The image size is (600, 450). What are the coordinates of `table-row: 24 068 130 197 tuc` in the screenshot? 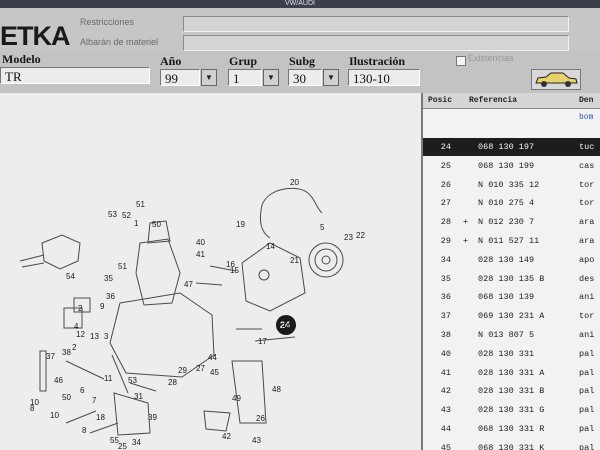 It's located at (511, 147).